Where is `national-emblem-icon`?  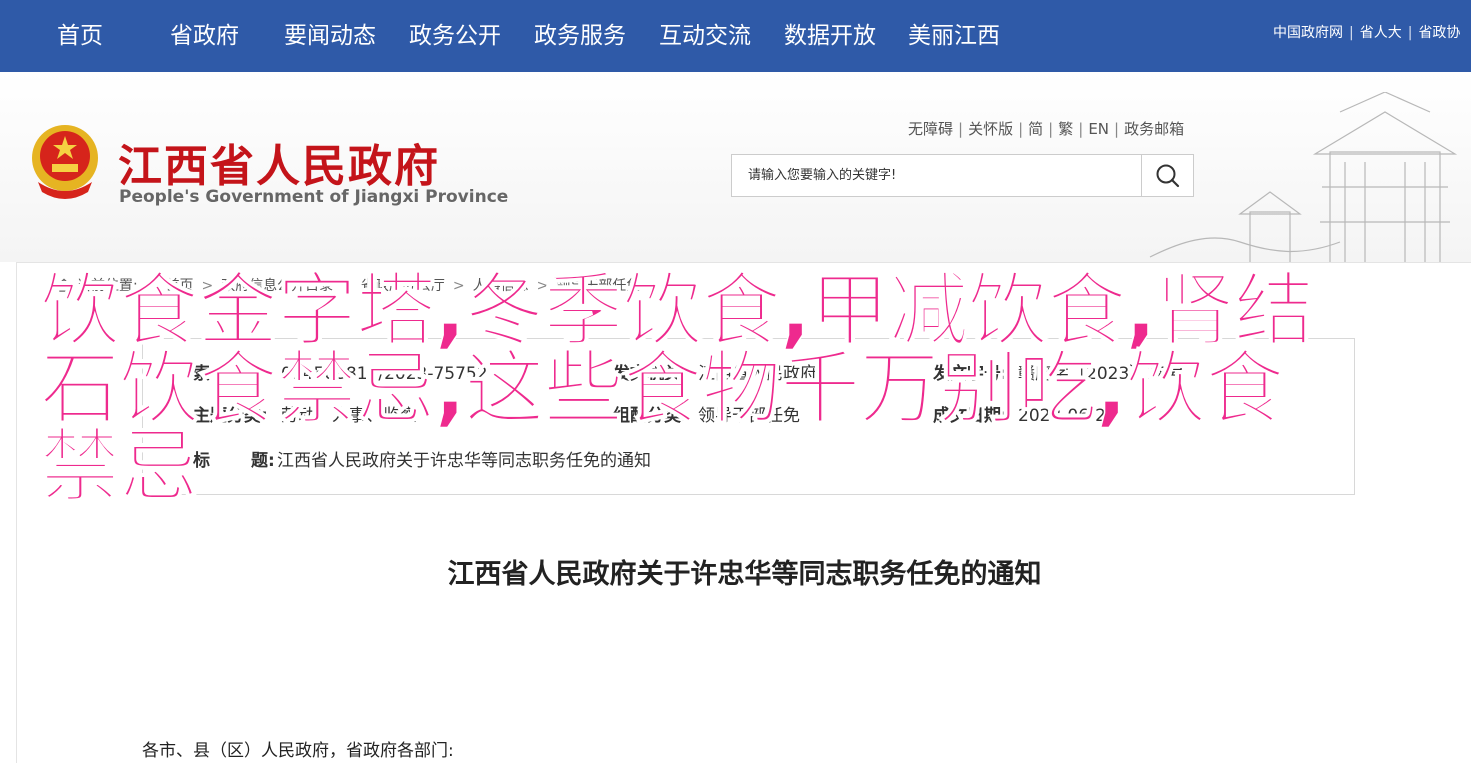
national-emblem-icon is located at coordinates (65, 162).